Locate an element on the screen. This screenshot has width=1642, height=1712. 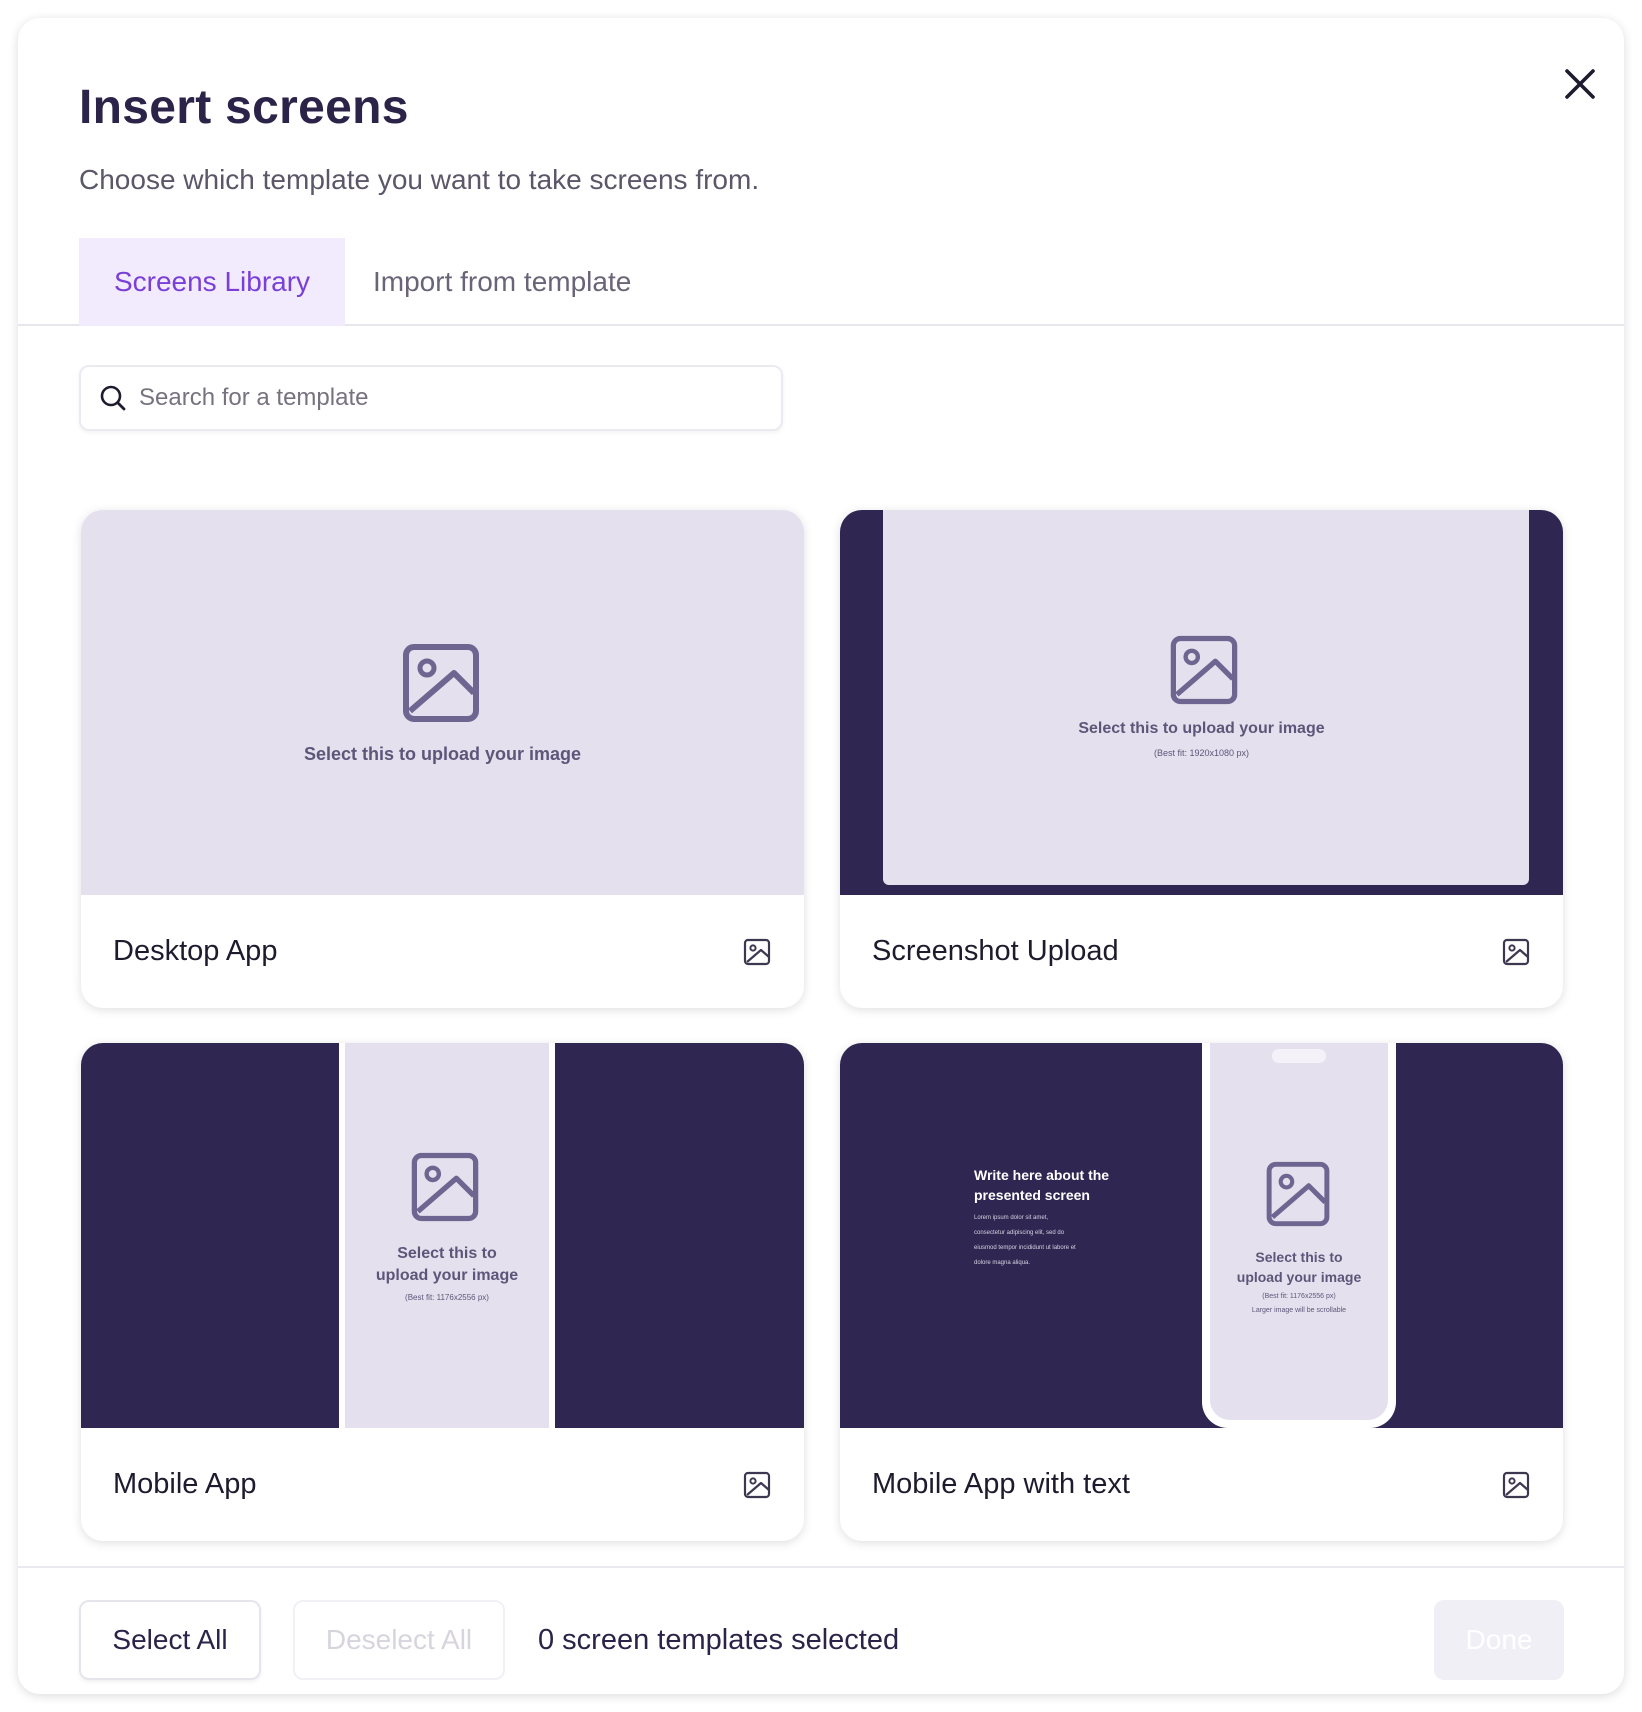
card-footer: Mobile App is located at coordinates (442, 1484).